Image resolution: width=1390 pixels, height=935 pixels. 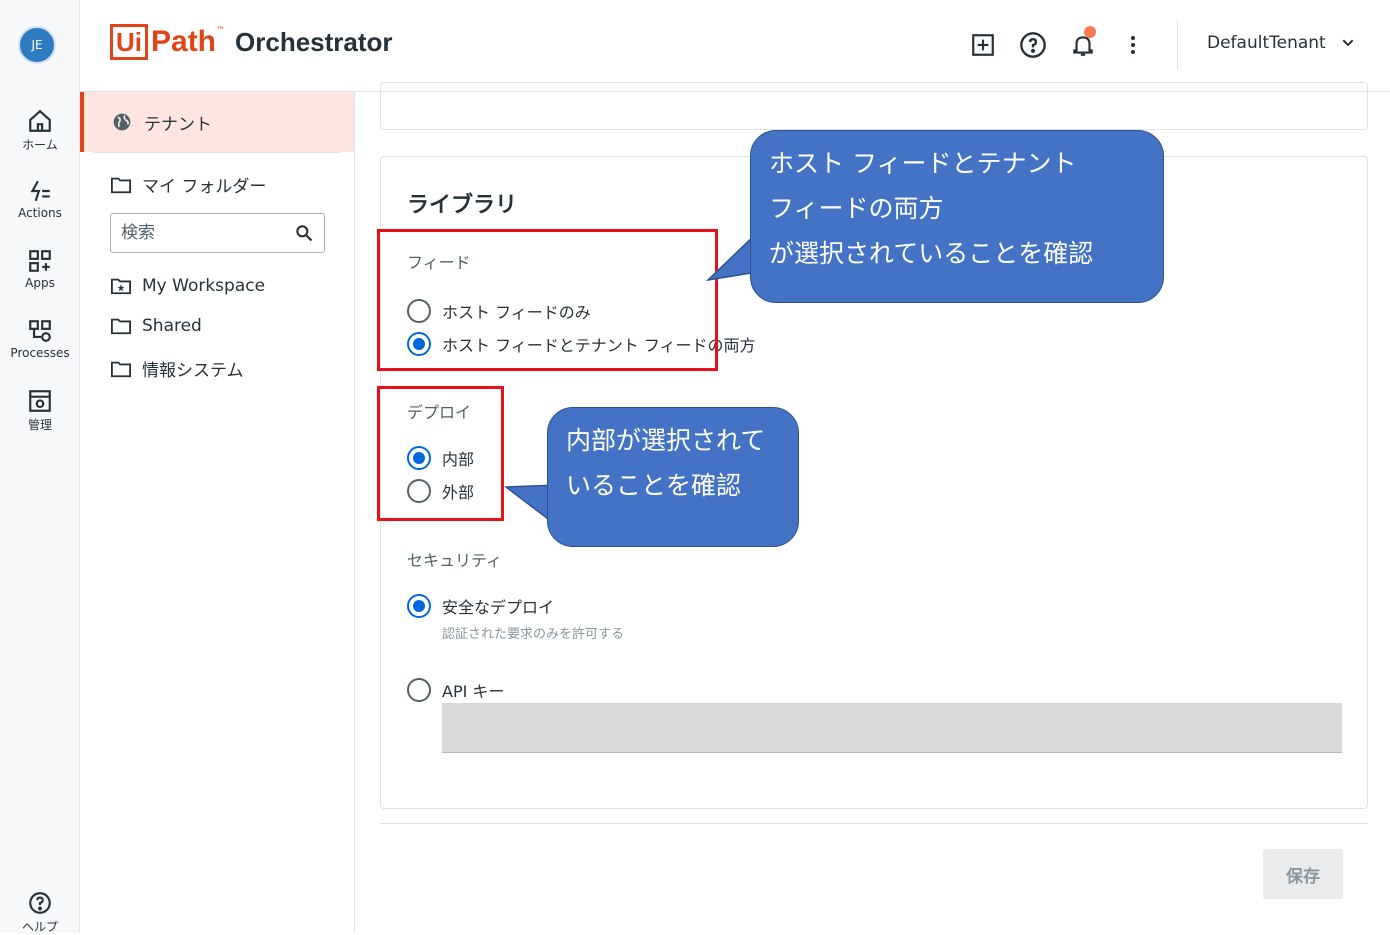 What do you see at coordinates (931, 253) in the screenshot?
I see `callout-line: が選択されていることを確認` at bounding box center [931, 253].